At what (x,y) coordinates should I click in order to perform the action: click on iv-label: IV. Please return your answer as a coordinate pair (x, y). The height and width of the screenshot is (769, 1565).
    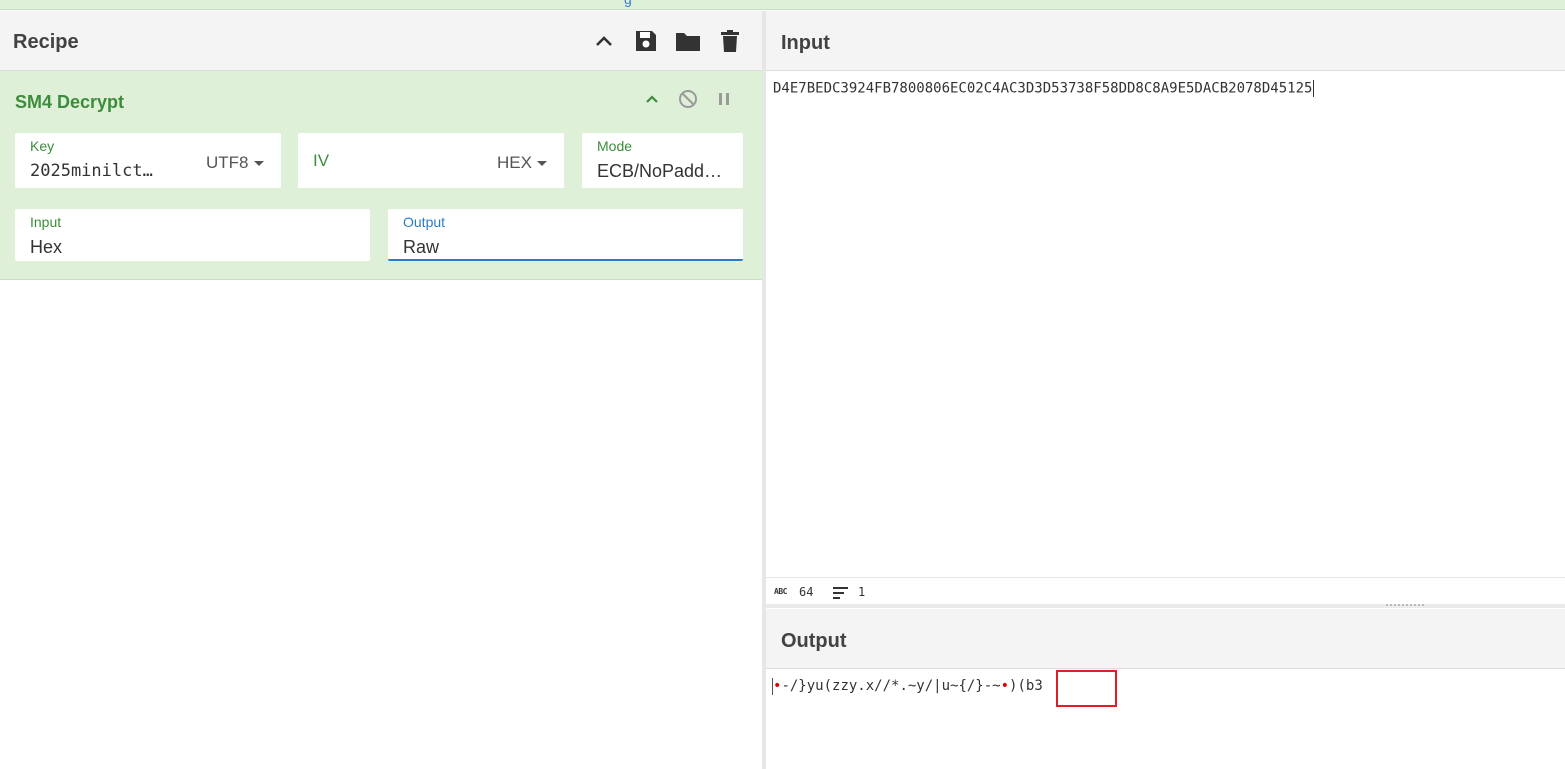
    Looking at the image, I should click on (321, 160).